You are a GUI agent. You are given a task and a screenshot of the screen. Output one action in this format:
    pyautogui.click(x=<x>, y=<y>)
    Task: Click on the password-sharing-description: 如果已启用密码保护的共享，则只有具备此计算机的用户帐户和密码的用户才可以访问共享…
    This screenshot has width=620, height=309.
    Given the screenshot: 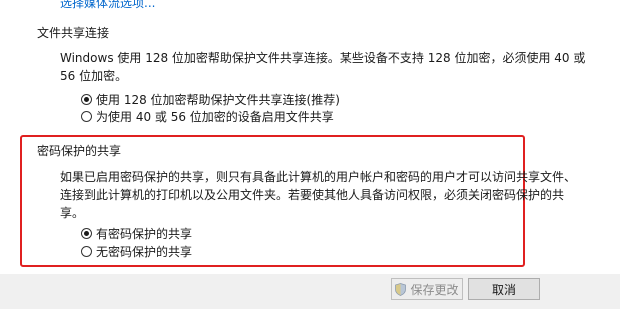 What is the action you would take?
    pyautogui.click(x=318, y=195)
    